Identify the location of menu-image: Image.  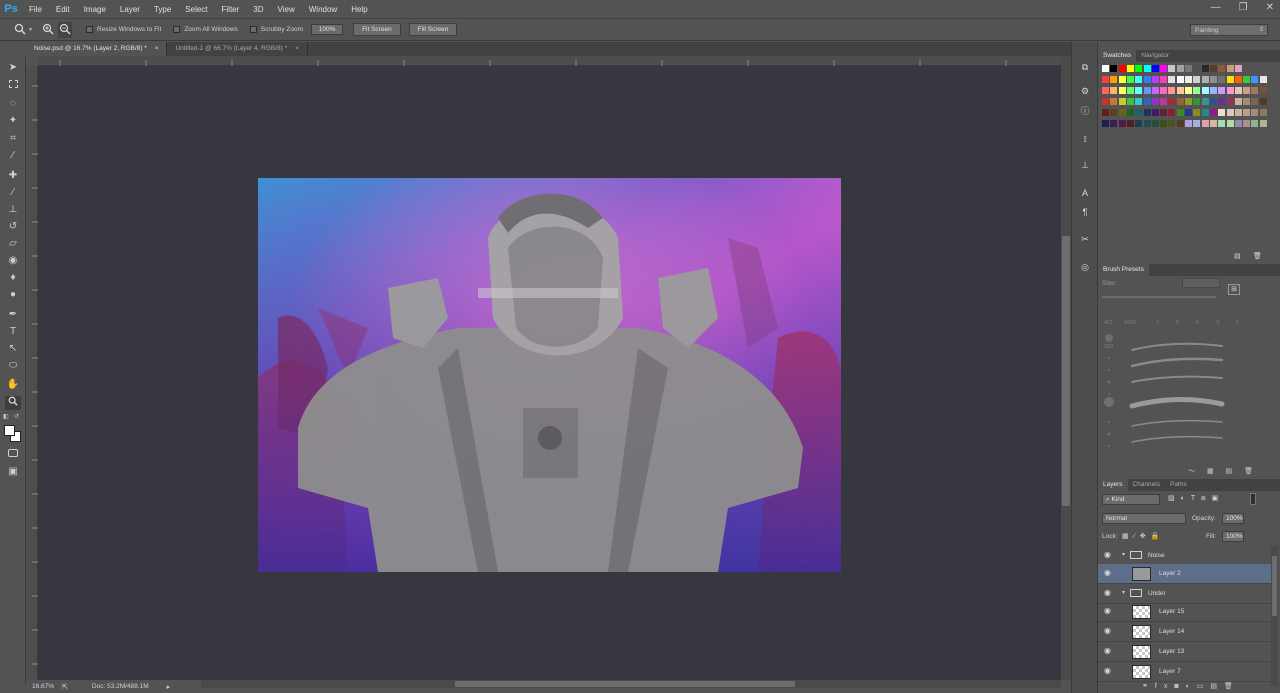
(95, 9).